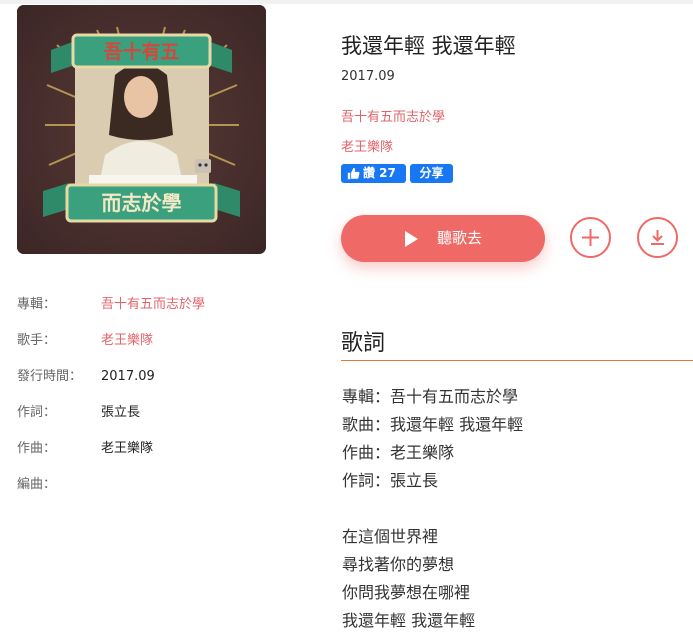 Image resolution: width=693 pixels, height=641 pixels. I want to click on meta-row-arranger: 編曲：, so click(162, 495).